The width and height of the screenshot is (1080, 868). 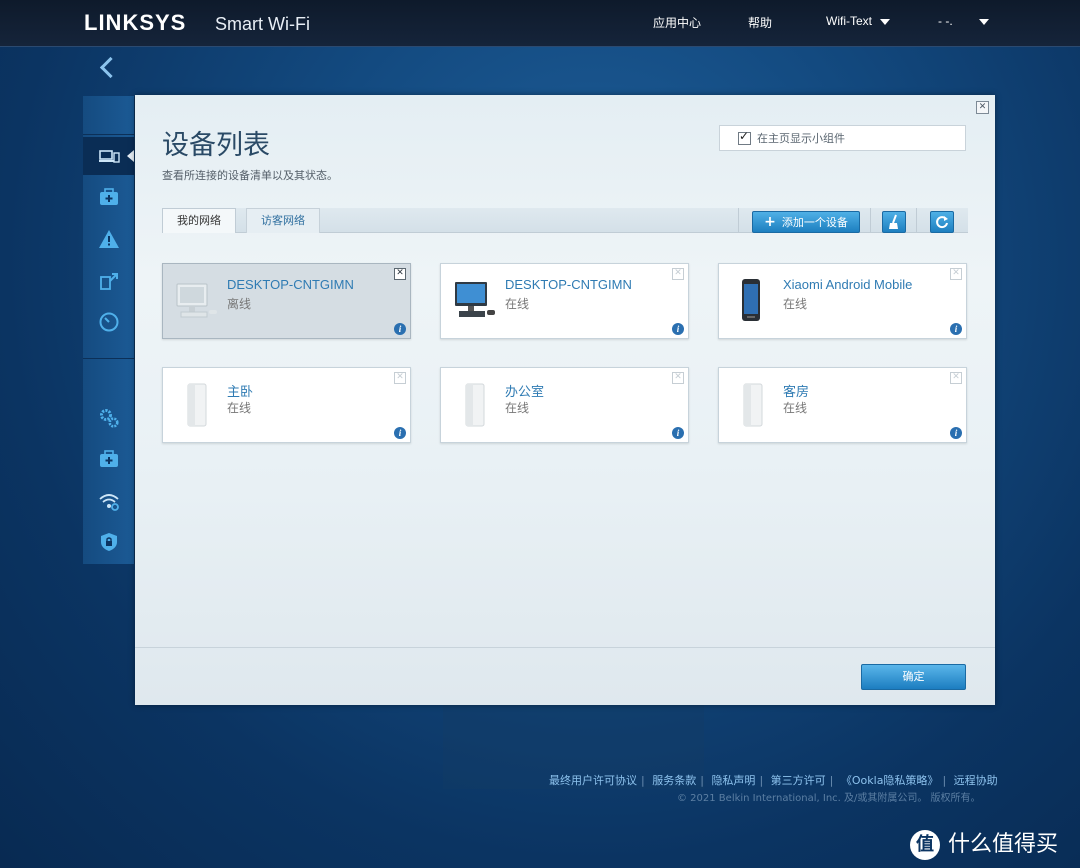 What do you see at coordinates (199, 220) in the screenshot?
I see `tab-my-network: 我的网络` at bounding box center [199, 220].